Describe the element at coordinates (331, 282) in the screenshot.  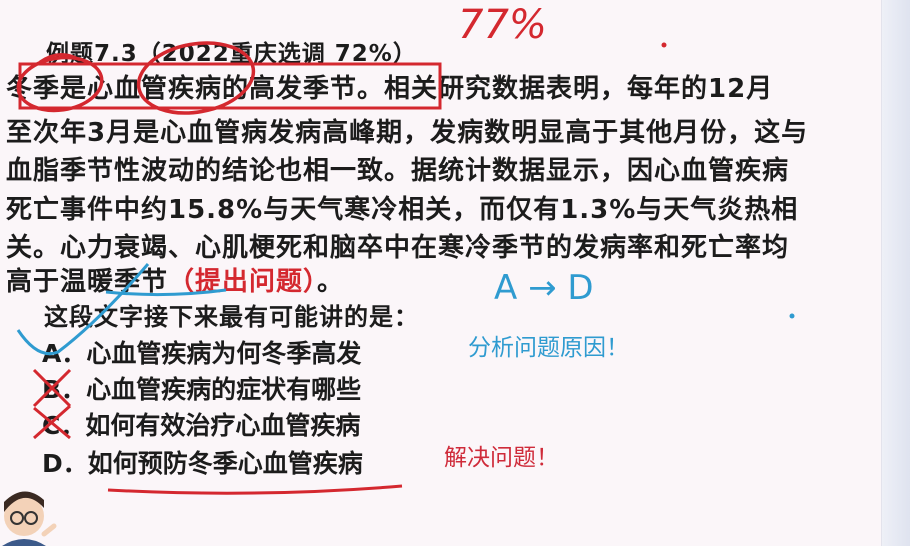
I see `passage-line-6-end: 。` at that location.